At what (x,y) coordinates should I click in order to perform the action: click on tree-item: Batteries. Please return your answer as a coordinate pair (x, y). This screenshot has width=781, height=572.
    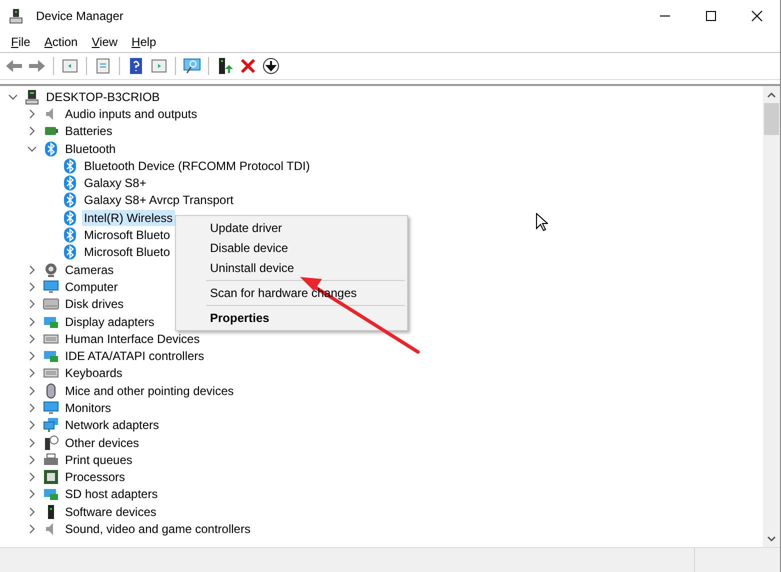
    Looking at the image, I should click on (88, 131).